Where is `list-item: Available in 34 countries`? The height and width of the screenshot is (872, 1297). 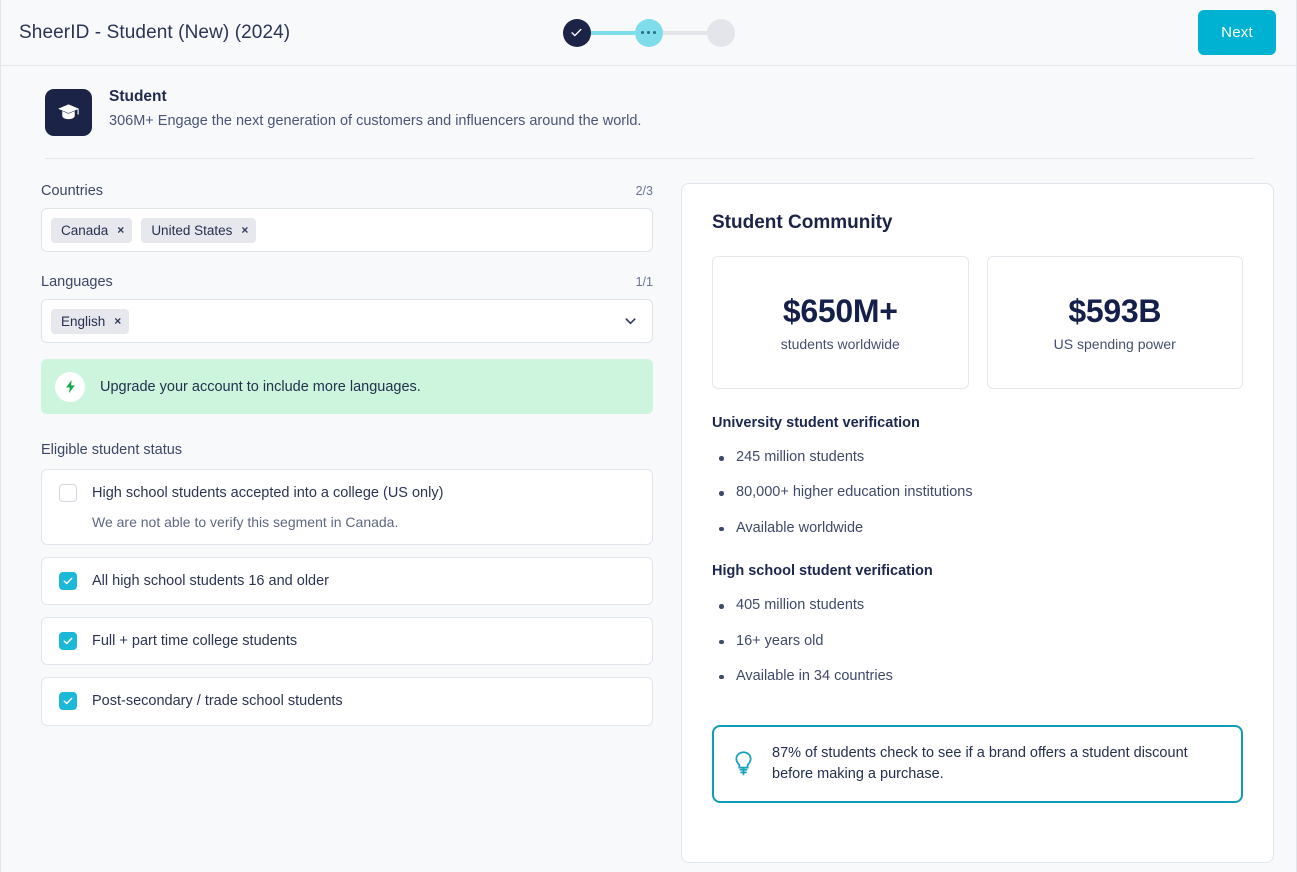
list-item: Available in 34 countries is located at coordinates (977, 676).